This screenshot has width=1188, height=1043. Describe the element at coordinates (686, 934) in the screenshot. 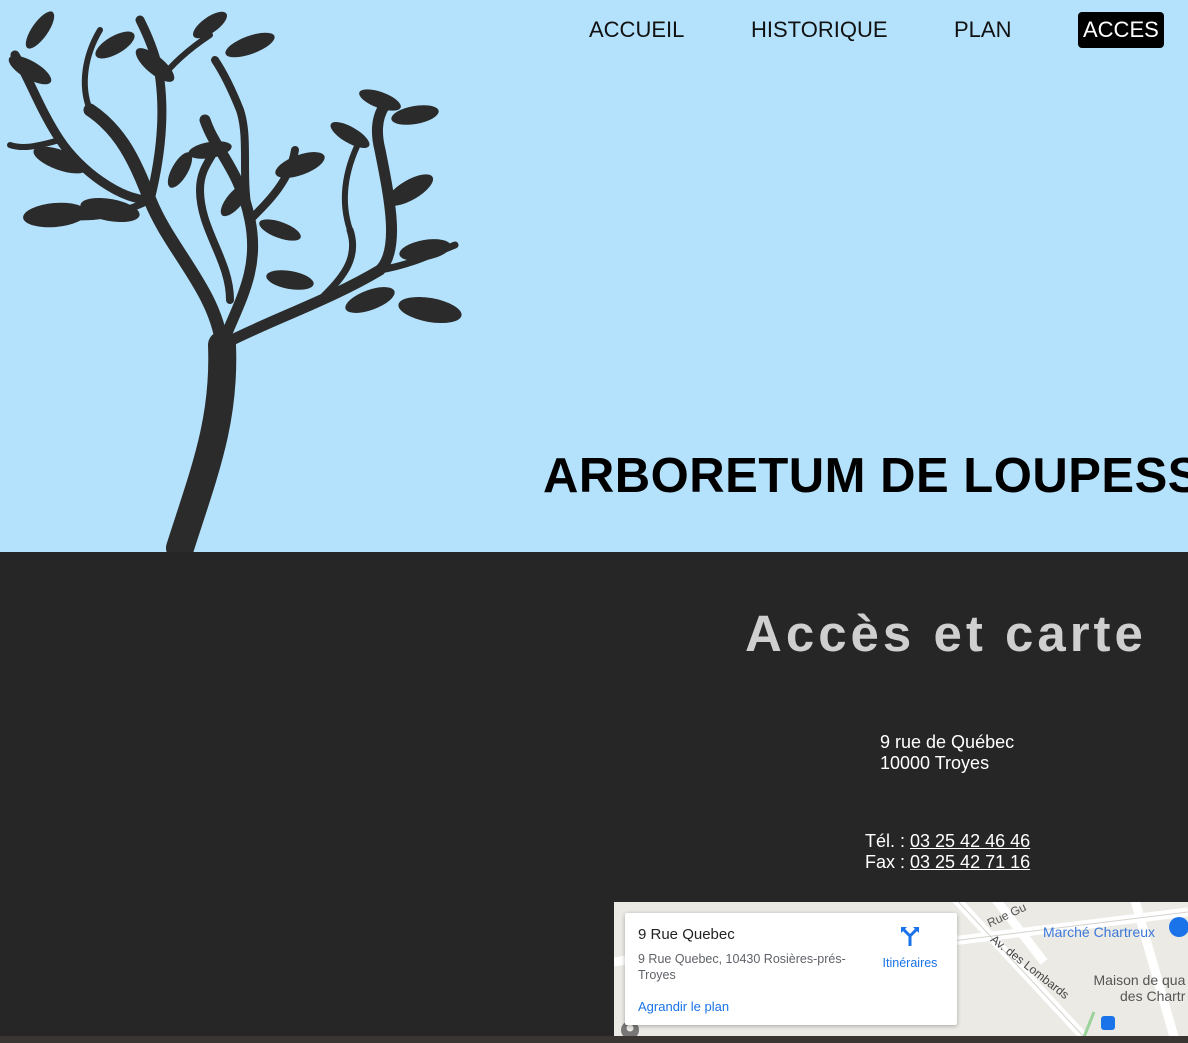

I see `place-name: 9 Rue Quebec` at that location.